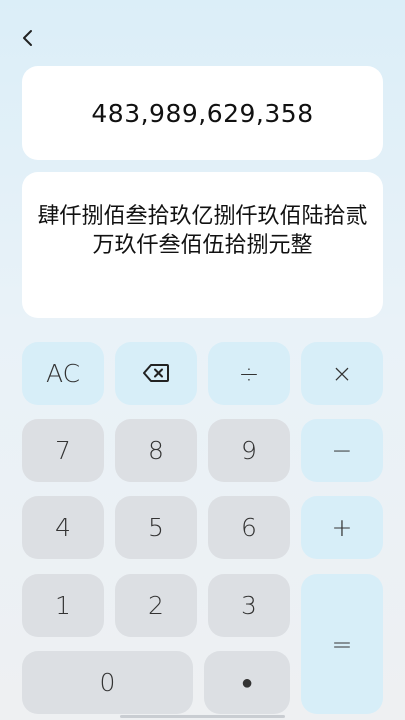 The height and width of the screenshot is (720, 405). I want to click on digit-6-button: 6, so click(249, 527).